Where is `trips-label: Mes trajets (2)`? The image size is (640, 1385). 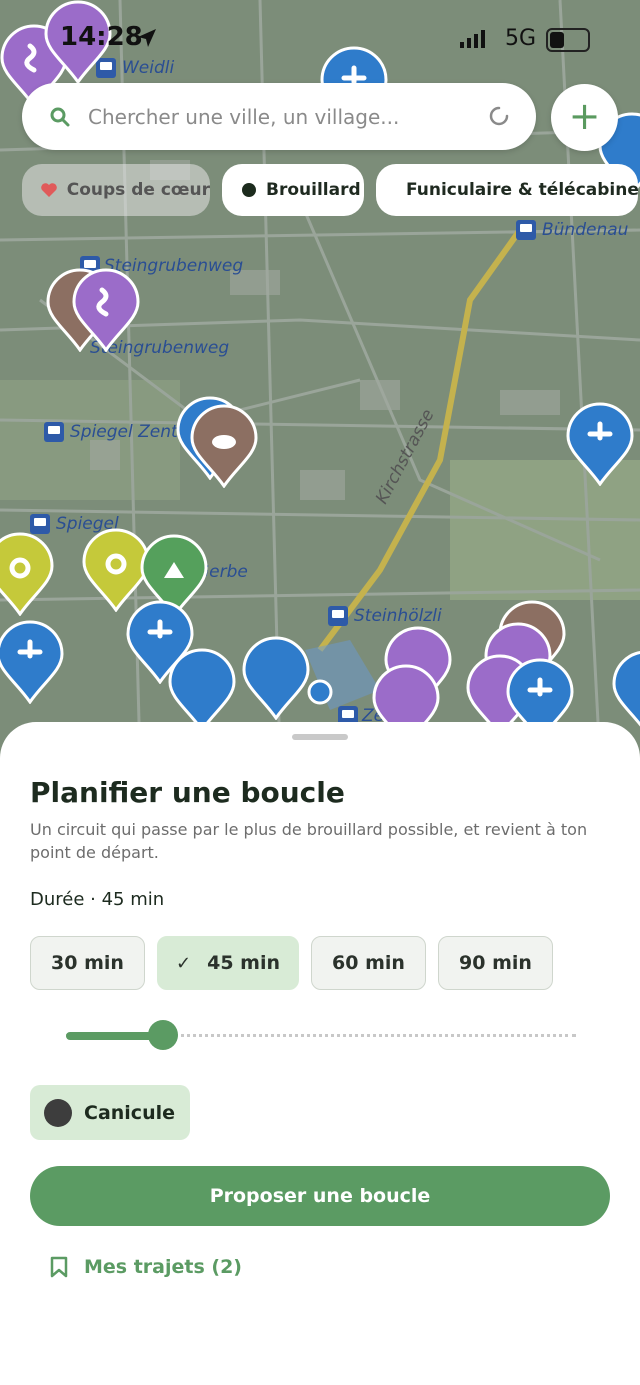
trips-label: Mes trajets (2) is located at coordinates (163, 1267).